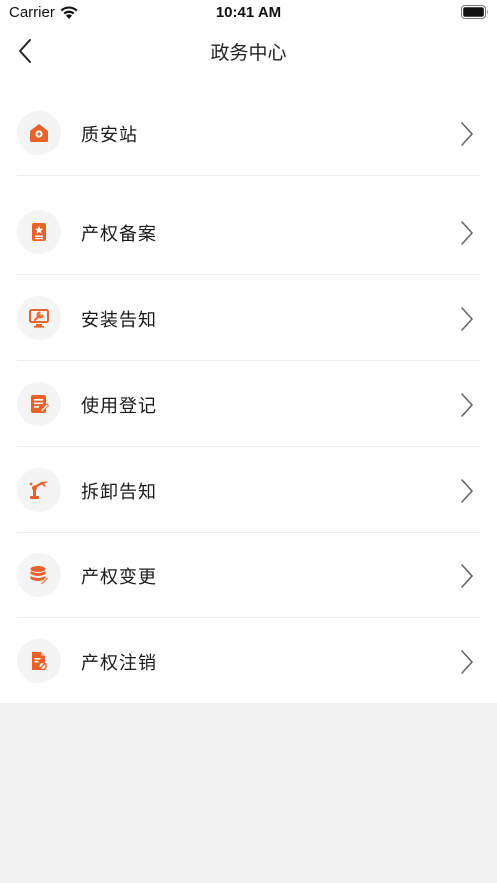  I want to click on file-cancel-icon, so click(39, 661).